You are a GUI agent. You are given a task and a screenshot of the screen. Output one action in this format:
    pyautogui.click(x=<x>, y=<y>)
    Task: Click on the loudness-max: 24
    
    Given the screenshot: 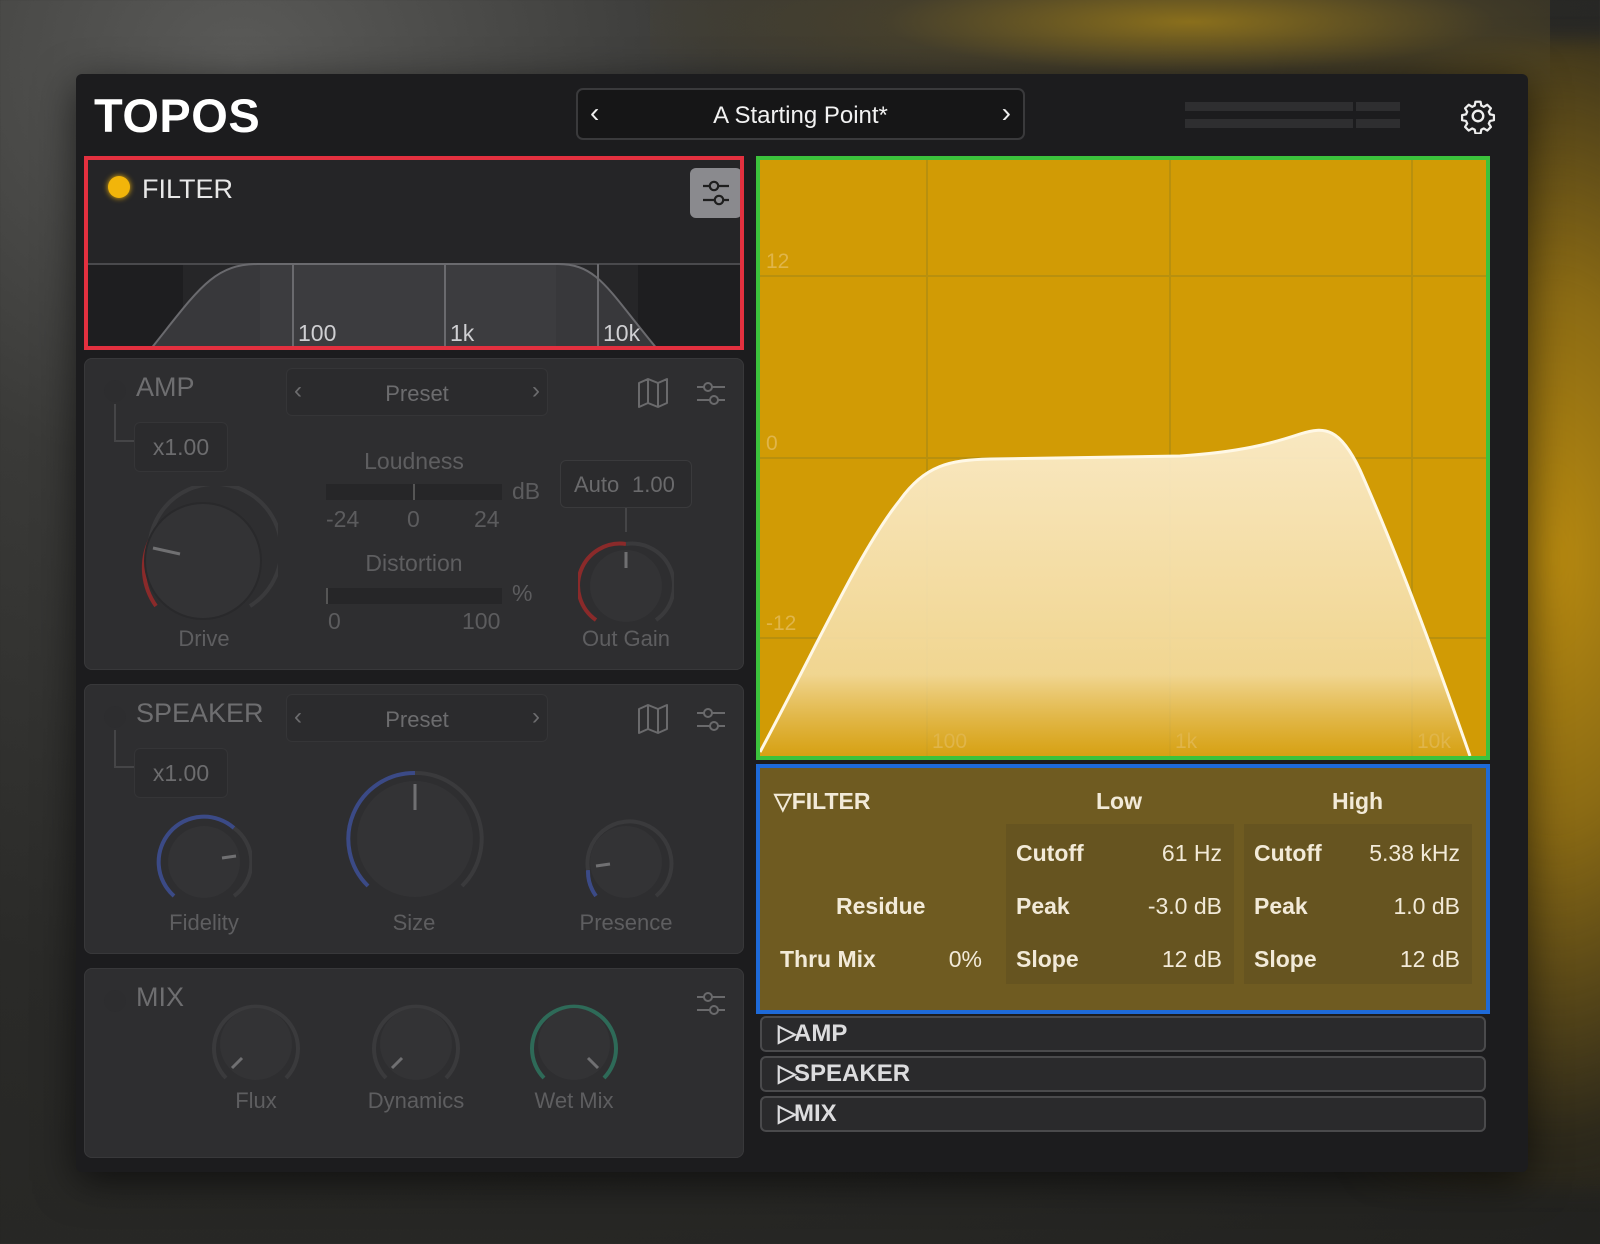 What is the action you would take?
    pyautogui.click(x=487, y=519)
    